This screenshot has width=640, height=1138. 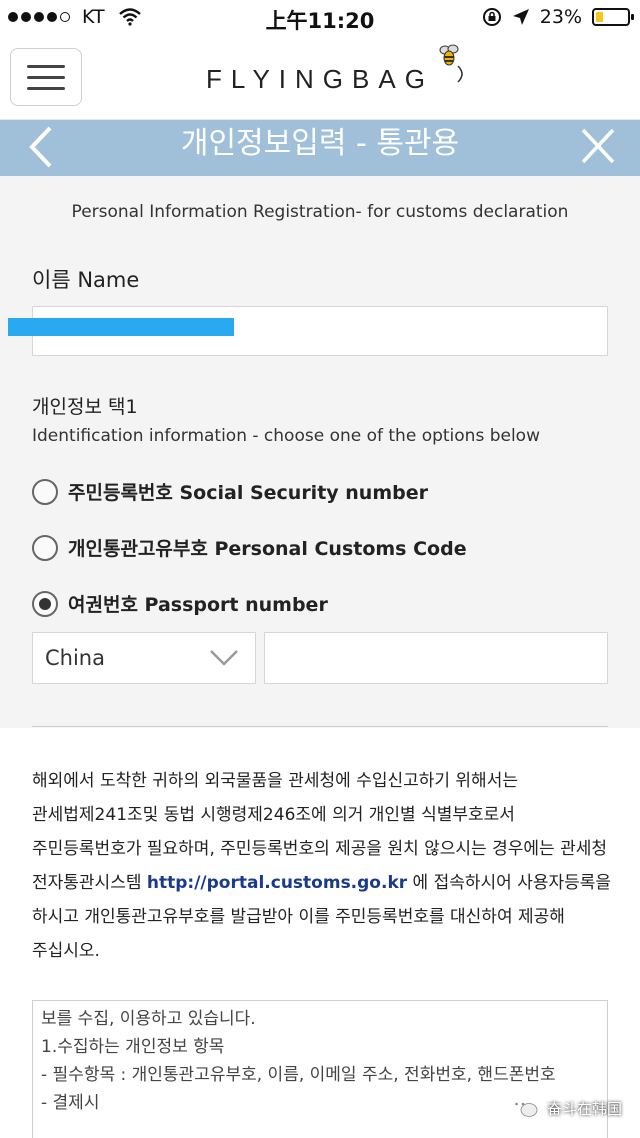 What do you see at coordinates (520, 17) in the screenshot?
I see `location-arrow-icon` at bounding box center [520, 17].